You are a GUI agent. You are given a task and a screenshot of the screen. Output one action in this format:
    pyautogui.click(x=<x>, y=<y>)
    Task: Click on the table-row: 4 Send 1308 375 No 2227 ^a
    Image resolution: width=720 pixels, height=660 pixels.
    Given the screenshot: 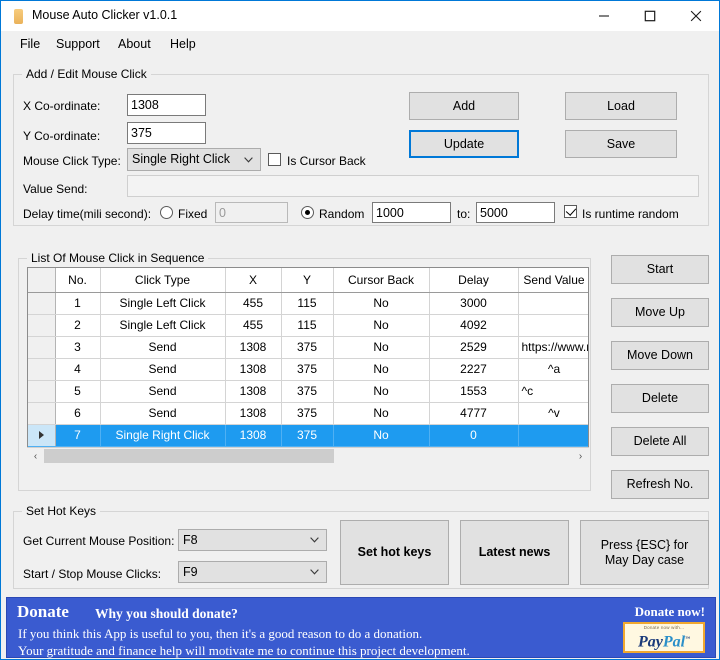 What is the action you would take?
    pyautogui.click(x=308, y=369)
    